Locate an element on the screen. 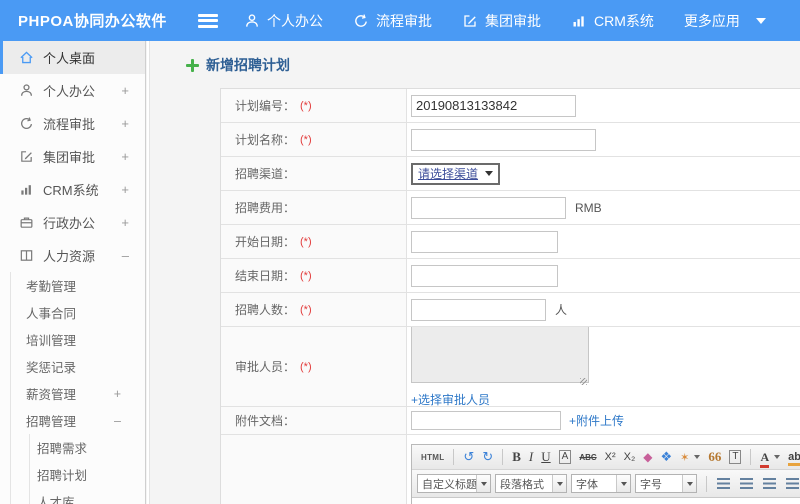 This screenshot has height=504, width=800. align-left-icon is located at coordinates (723, 483).